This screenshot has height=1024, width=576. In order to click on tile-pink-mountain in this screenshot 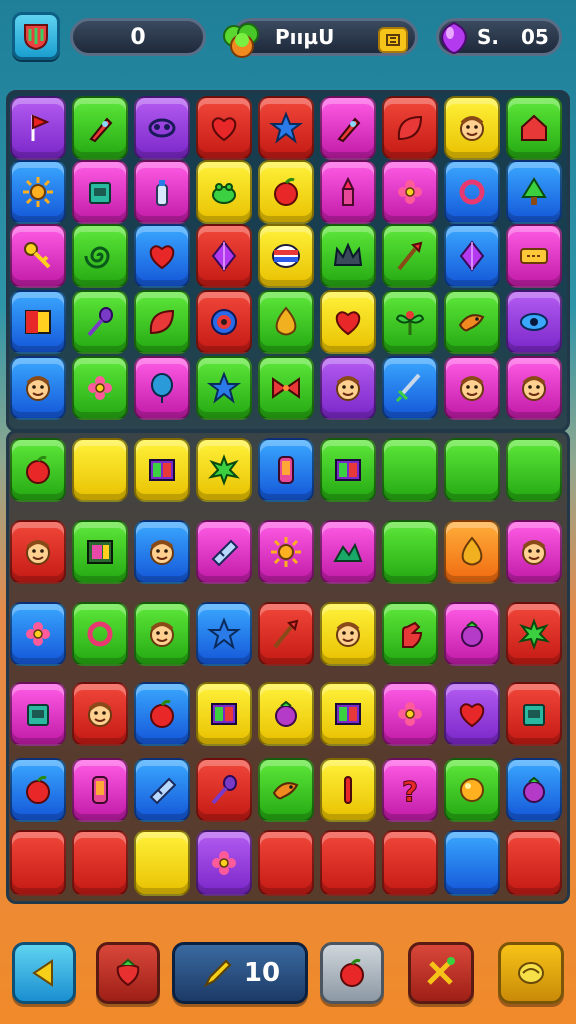, I will do `click(348, 552)`.